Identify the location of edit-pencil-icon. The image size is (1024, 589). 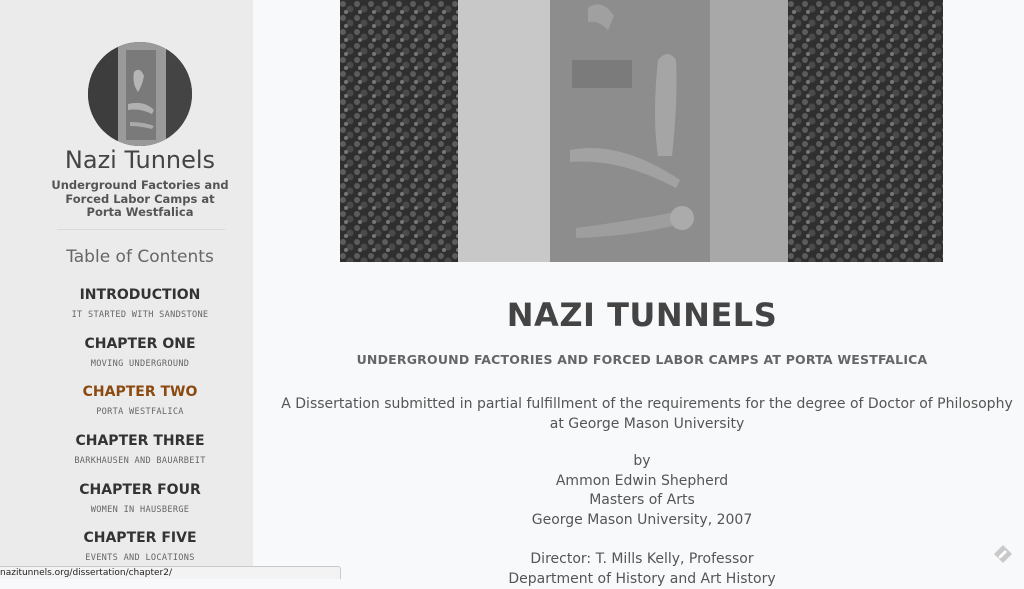
(1003, 554).